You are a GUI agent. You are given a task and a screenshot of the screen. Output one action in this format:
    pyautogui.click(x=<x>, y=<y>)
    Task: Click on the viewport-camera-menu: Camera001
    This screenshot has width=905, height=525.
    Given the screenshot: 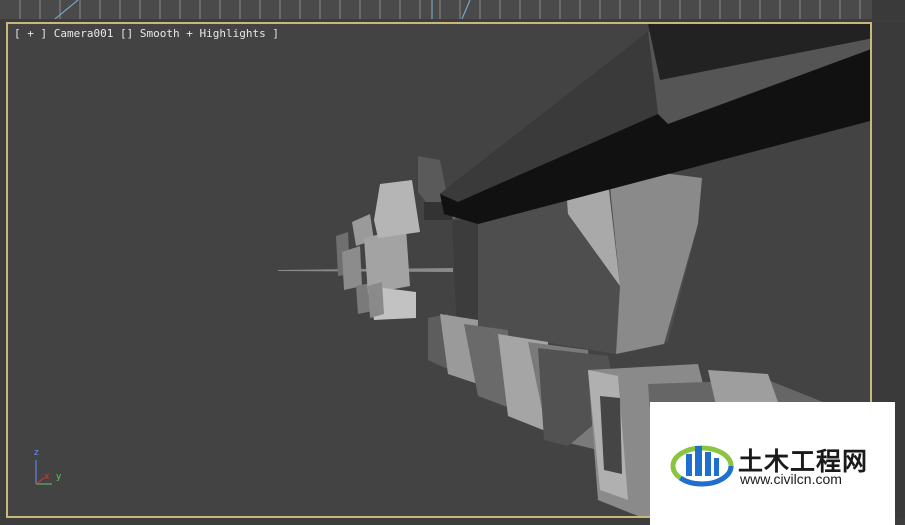 What is the action you would take?
    pyautogui.click(x=84, y=33)
    